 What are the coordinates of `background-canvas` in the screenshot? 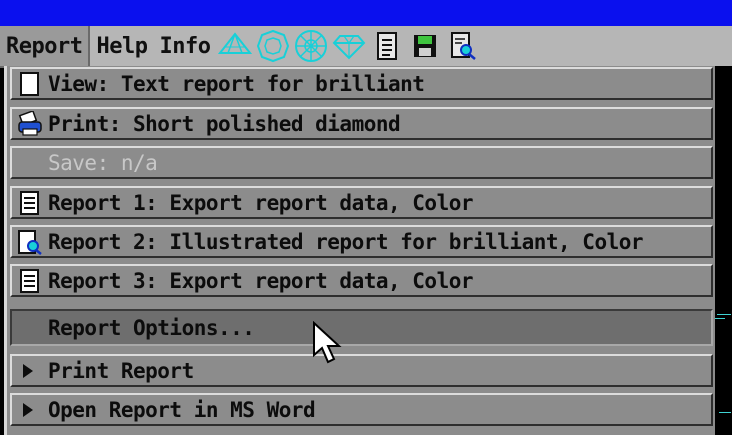 It's located at (723, 250).